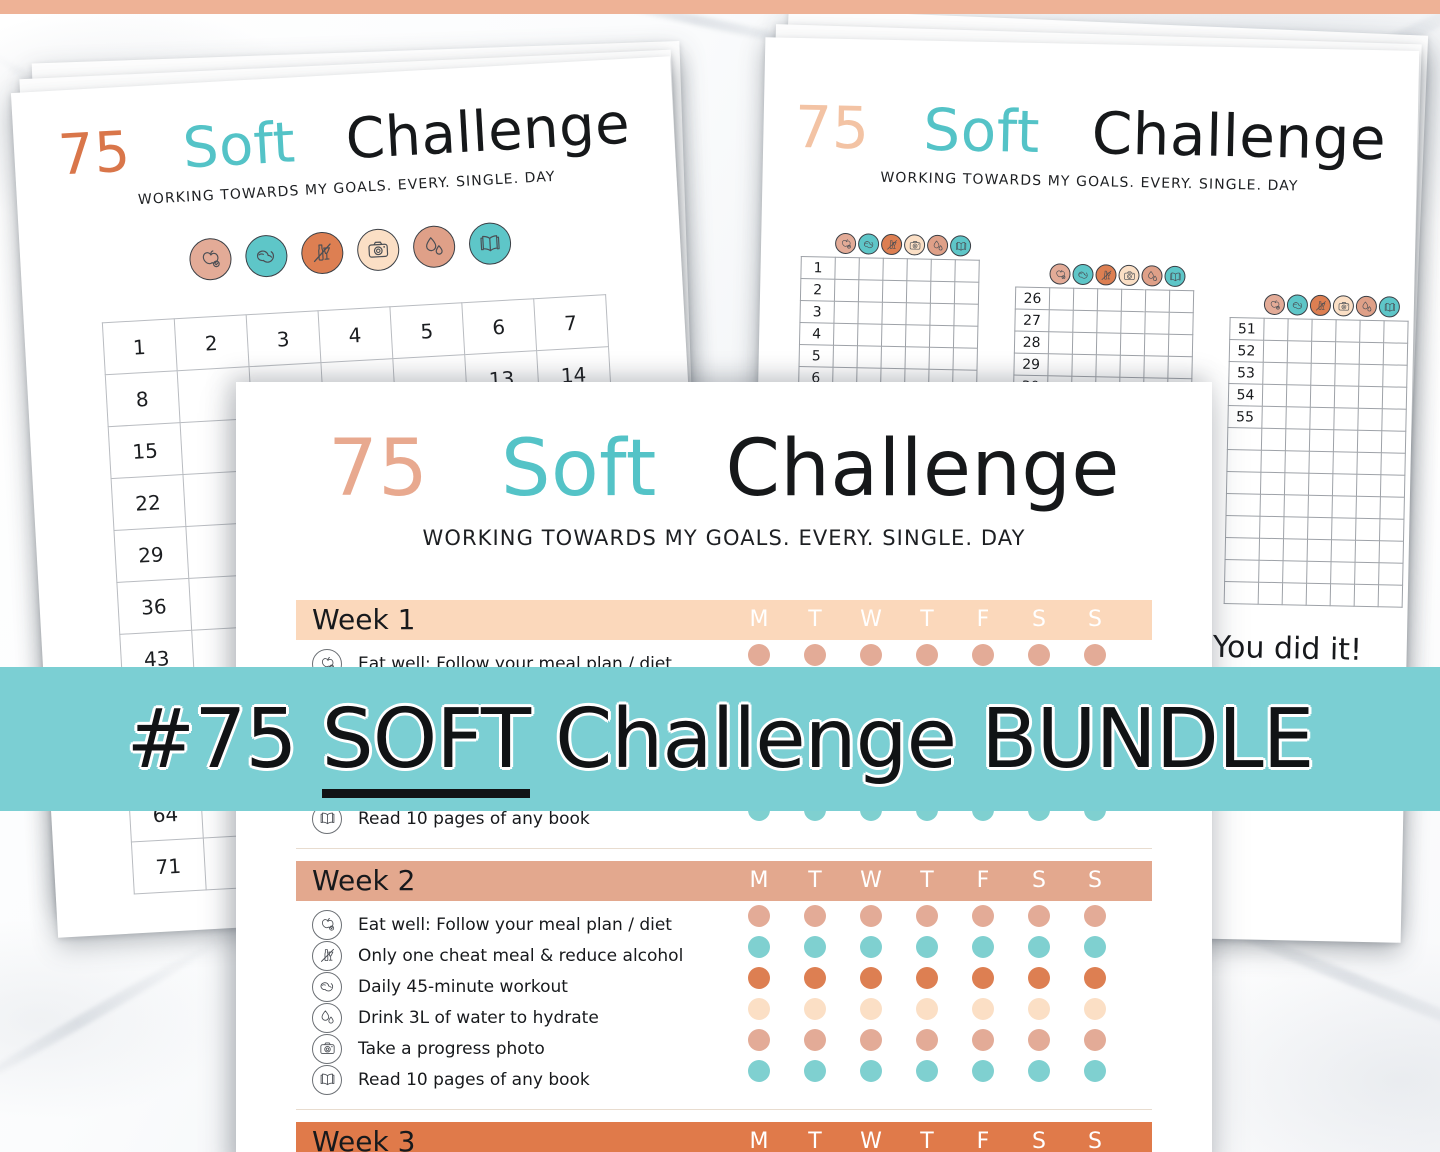 The width and height of the screenshot is (1440, 1152). Describe the element at coordinates (817, 312) in the screenshot. I see `row-number: 3` at that location.